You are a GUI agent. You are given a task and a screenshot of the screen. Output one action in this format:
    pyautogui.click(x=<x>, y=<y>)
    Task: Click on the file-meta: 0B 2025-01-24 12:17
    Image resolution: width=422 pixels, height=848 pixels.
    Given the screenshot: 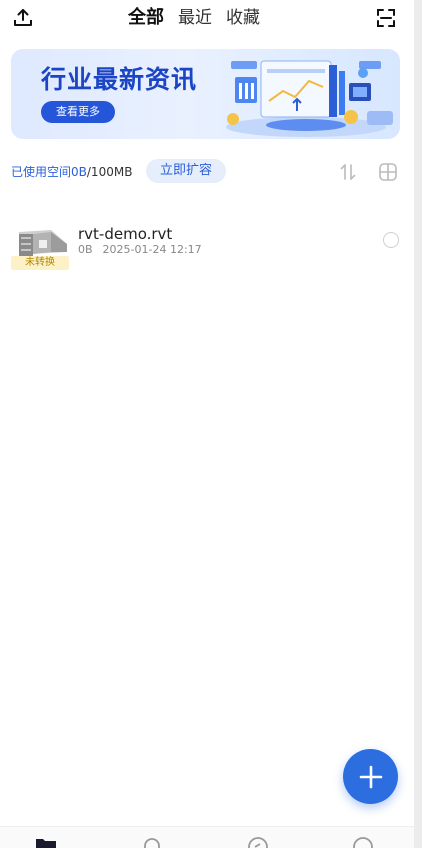 What is the action you would take?
    pyautogui.click(x=140, y=250)
    